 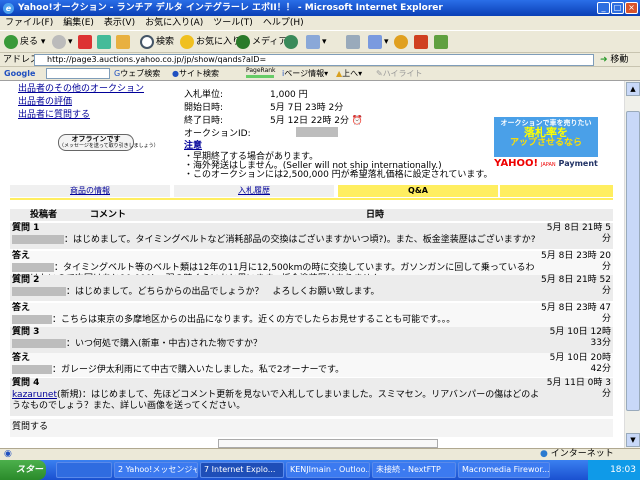 I want to click on date-header: 日時, so click(x=375, y=215).